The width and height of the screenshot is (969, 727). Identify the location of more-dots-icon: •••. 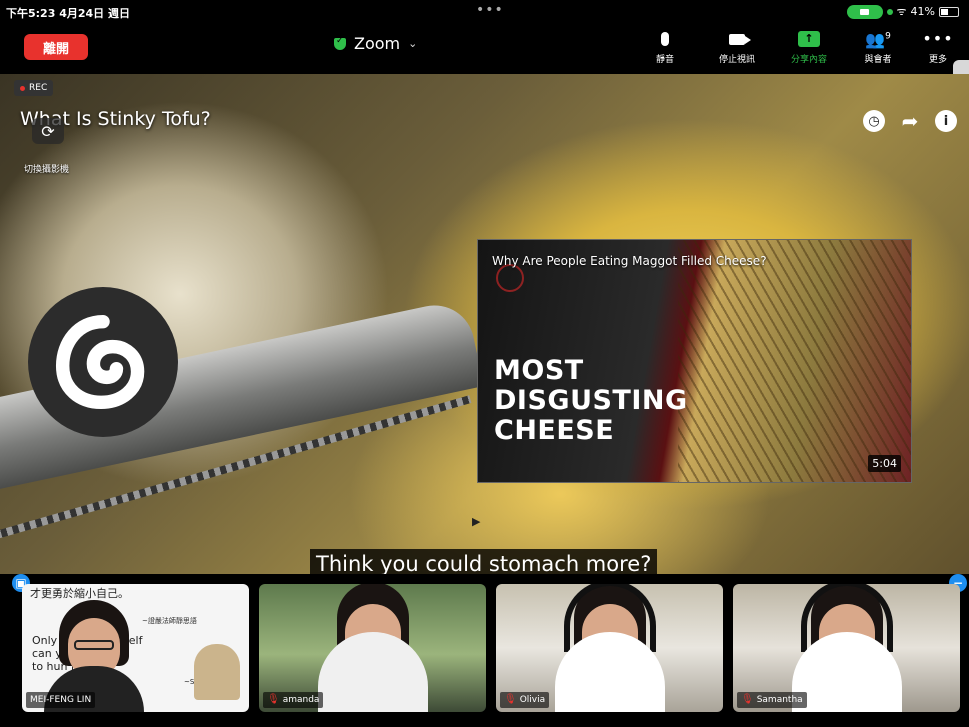
(938, 38).